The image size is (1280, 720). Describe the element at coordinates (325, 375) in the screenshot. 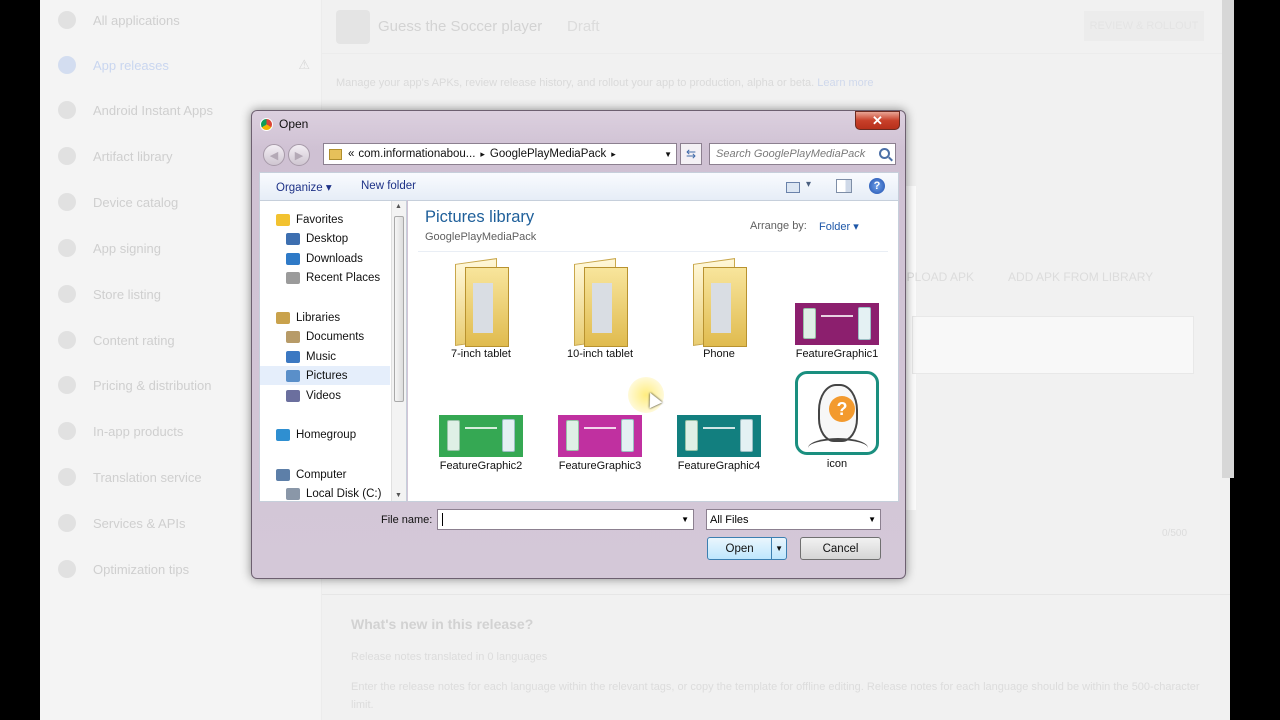

I see `nav-item: Pictures` at that location.